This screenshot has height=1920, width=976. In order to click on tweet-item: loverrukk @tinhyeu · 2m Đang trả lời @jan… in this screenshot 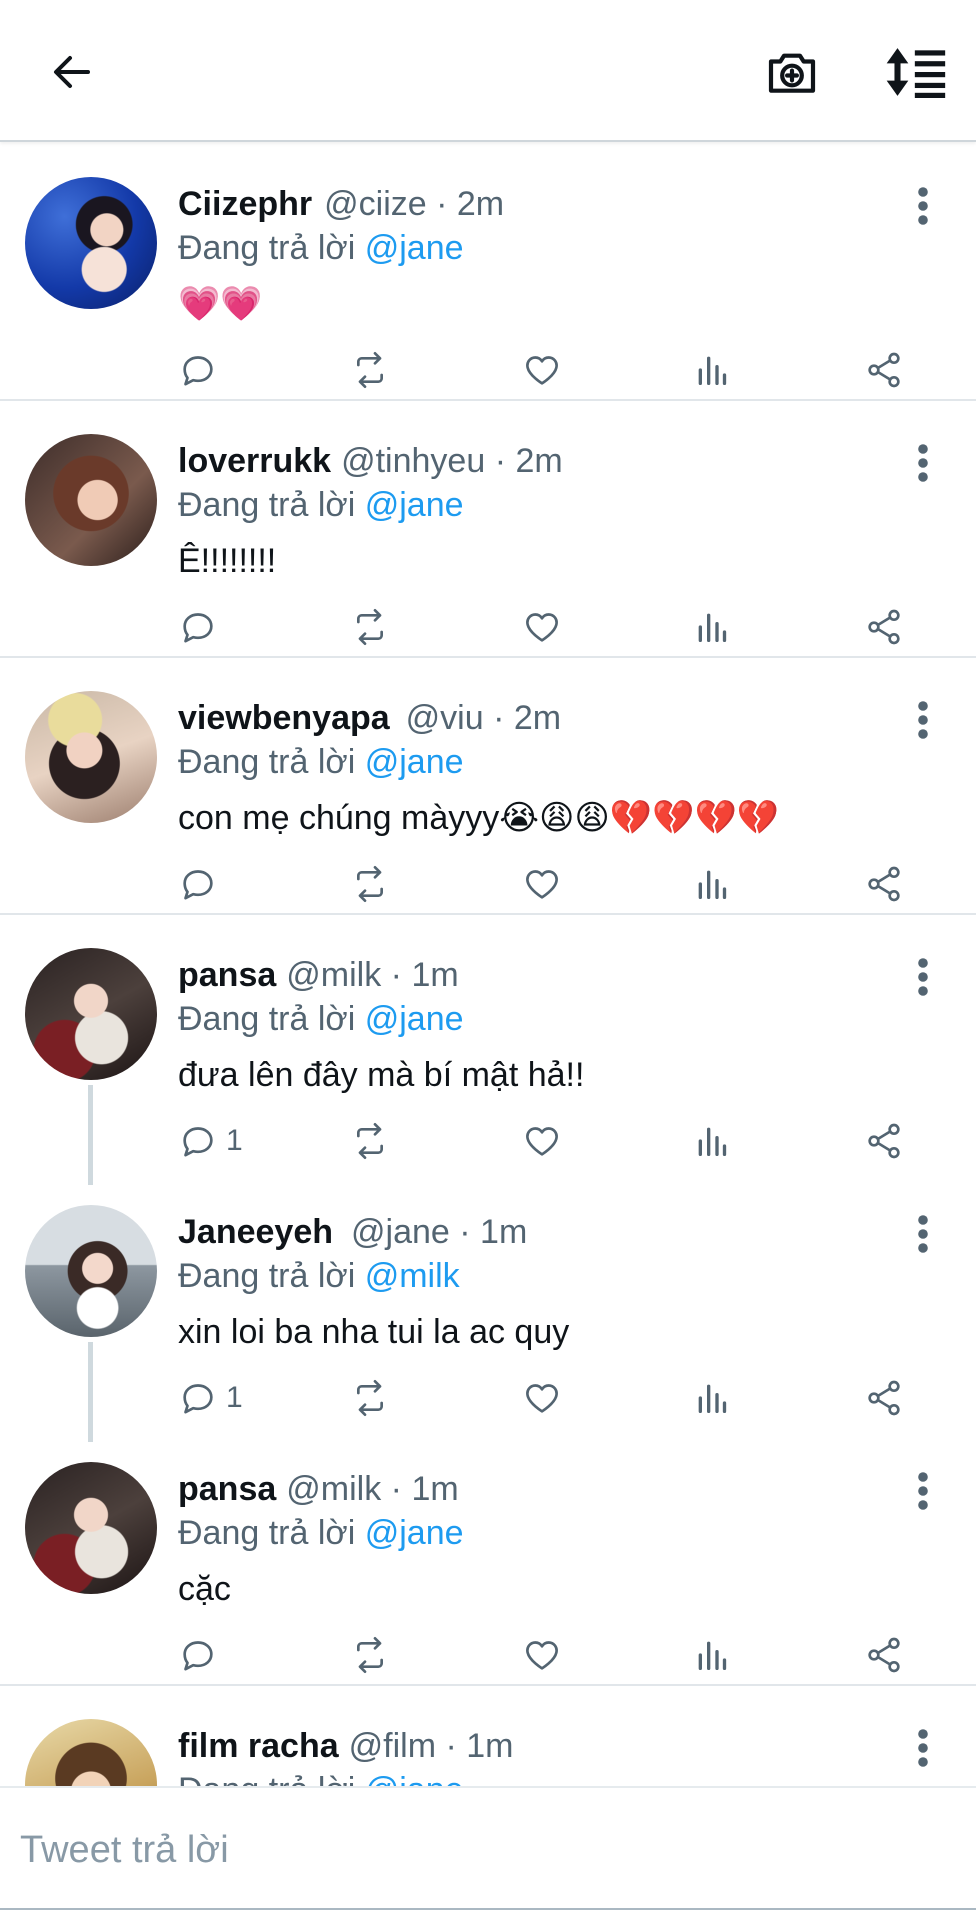, I will do `click(488, 529)`.